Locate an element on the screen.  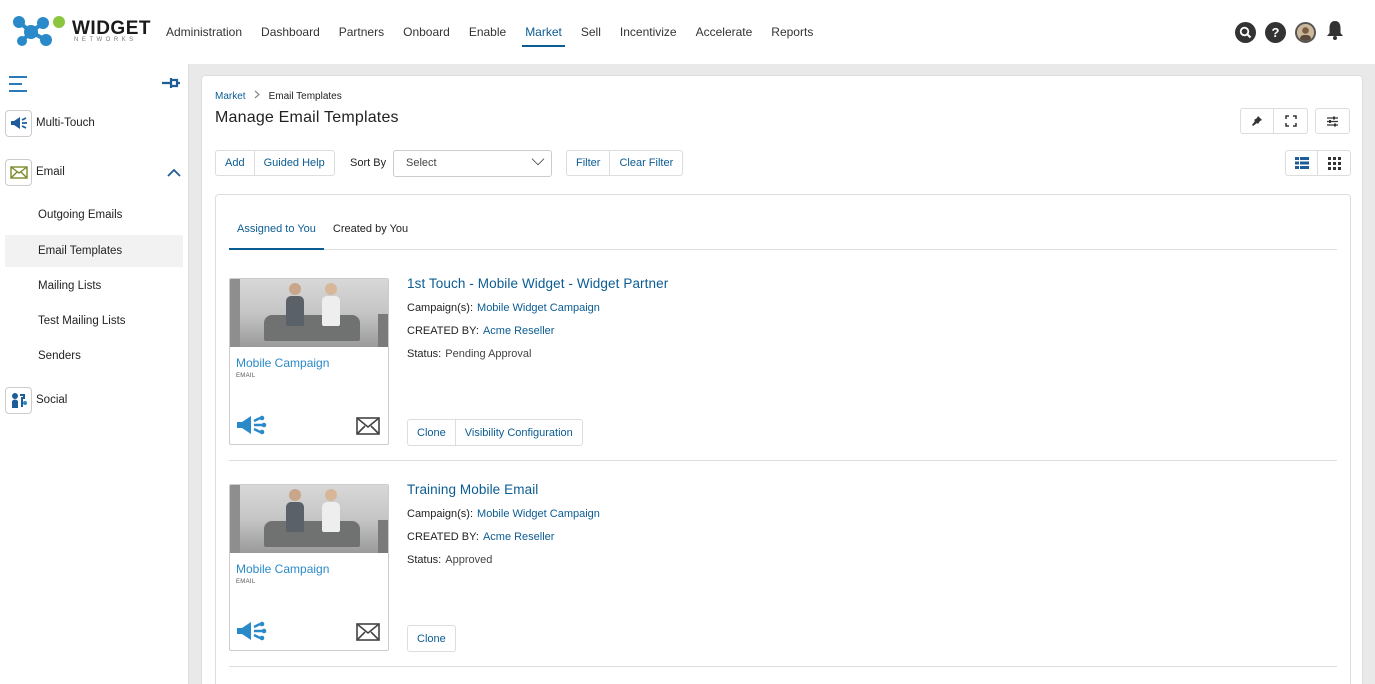
pin-sidebar-icon is located at coordinates (171, 85).